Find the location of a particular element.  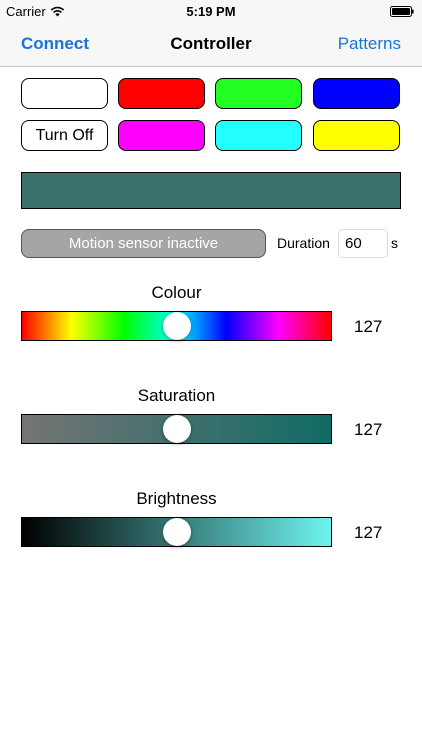

colour-value: 127 is located at coordinates (368, 326).